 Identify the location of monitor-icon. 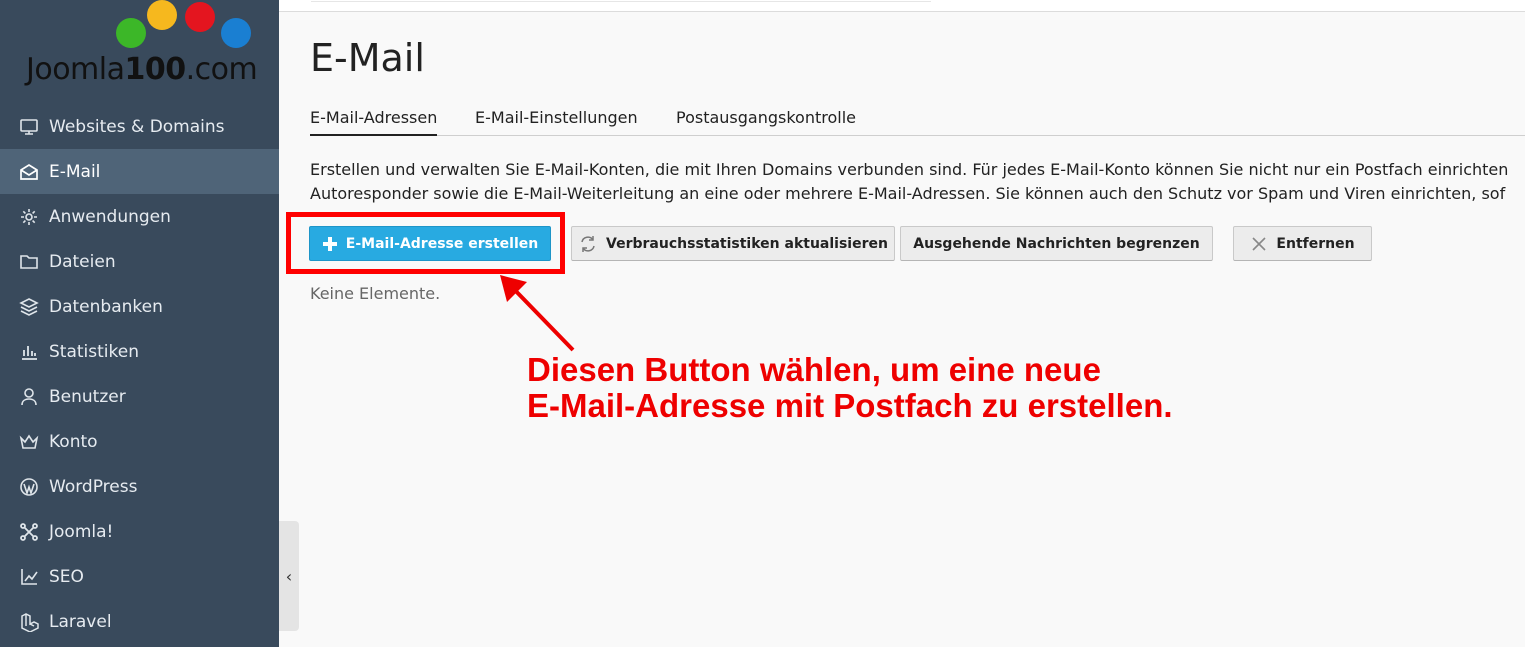
(29, 127).